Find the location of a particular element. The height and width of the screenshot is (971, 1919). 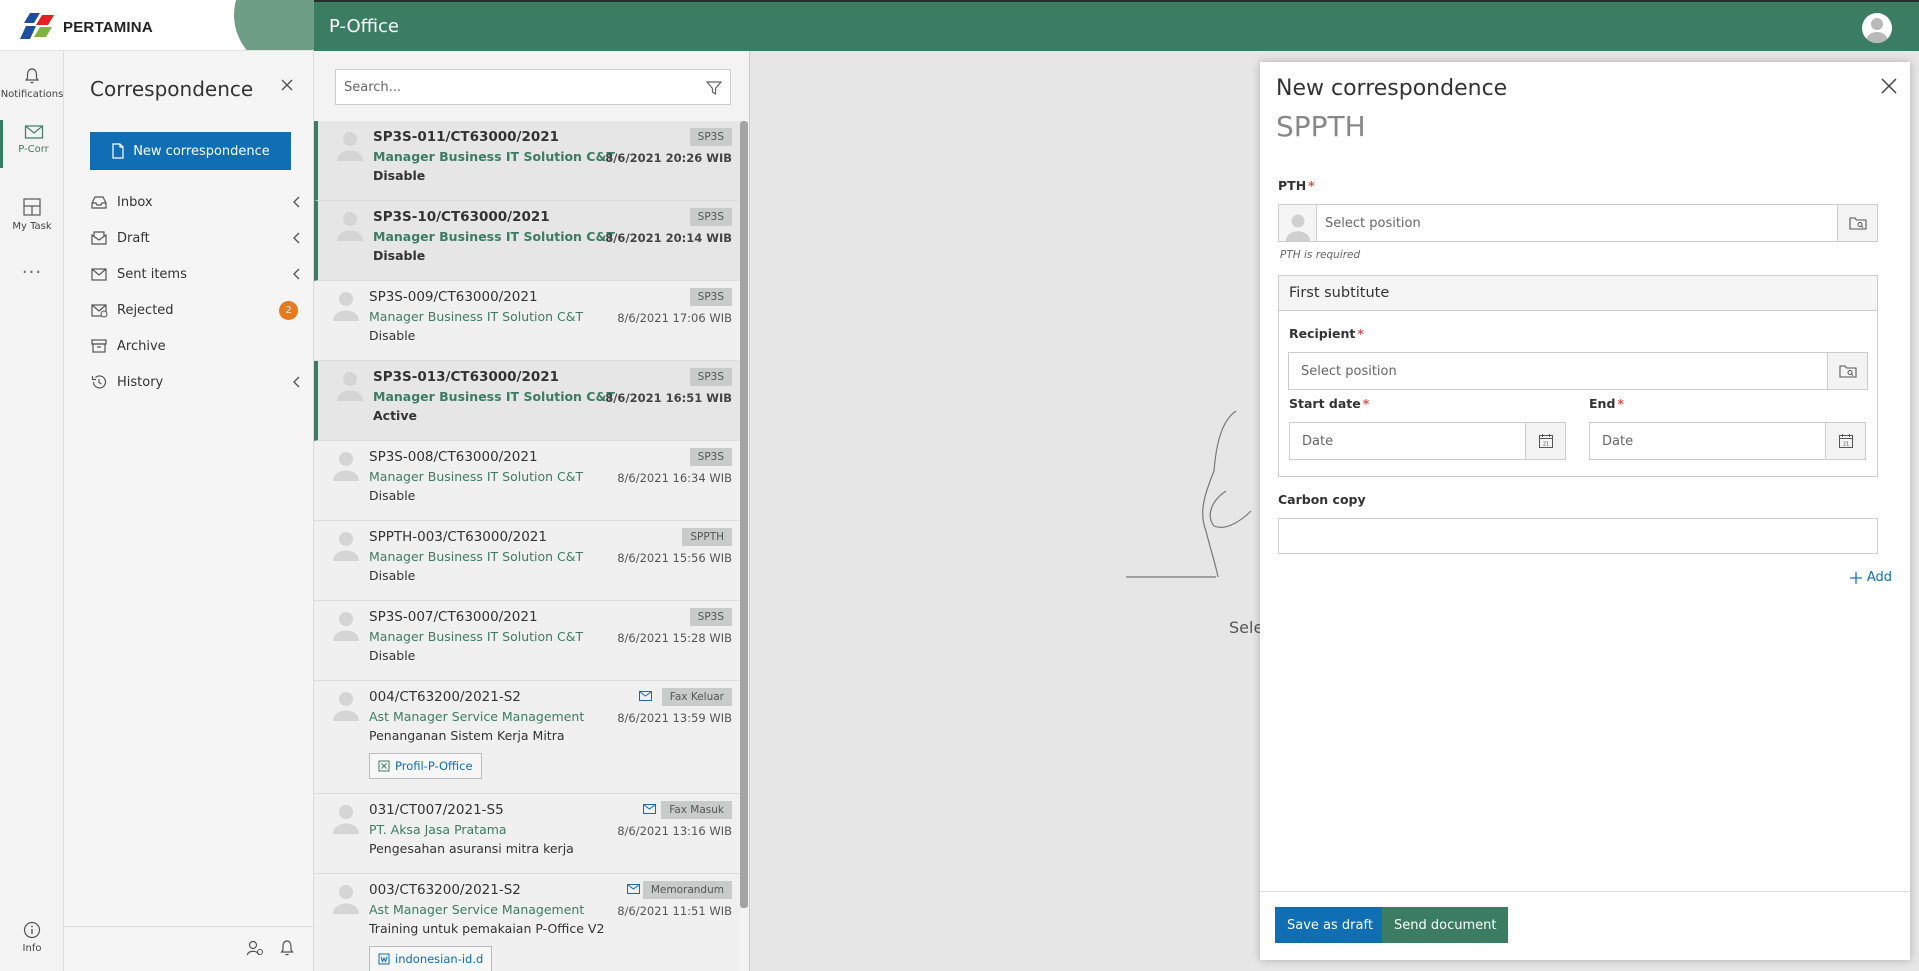

list-item-subject: Disable is located at coordinates (399, 255).